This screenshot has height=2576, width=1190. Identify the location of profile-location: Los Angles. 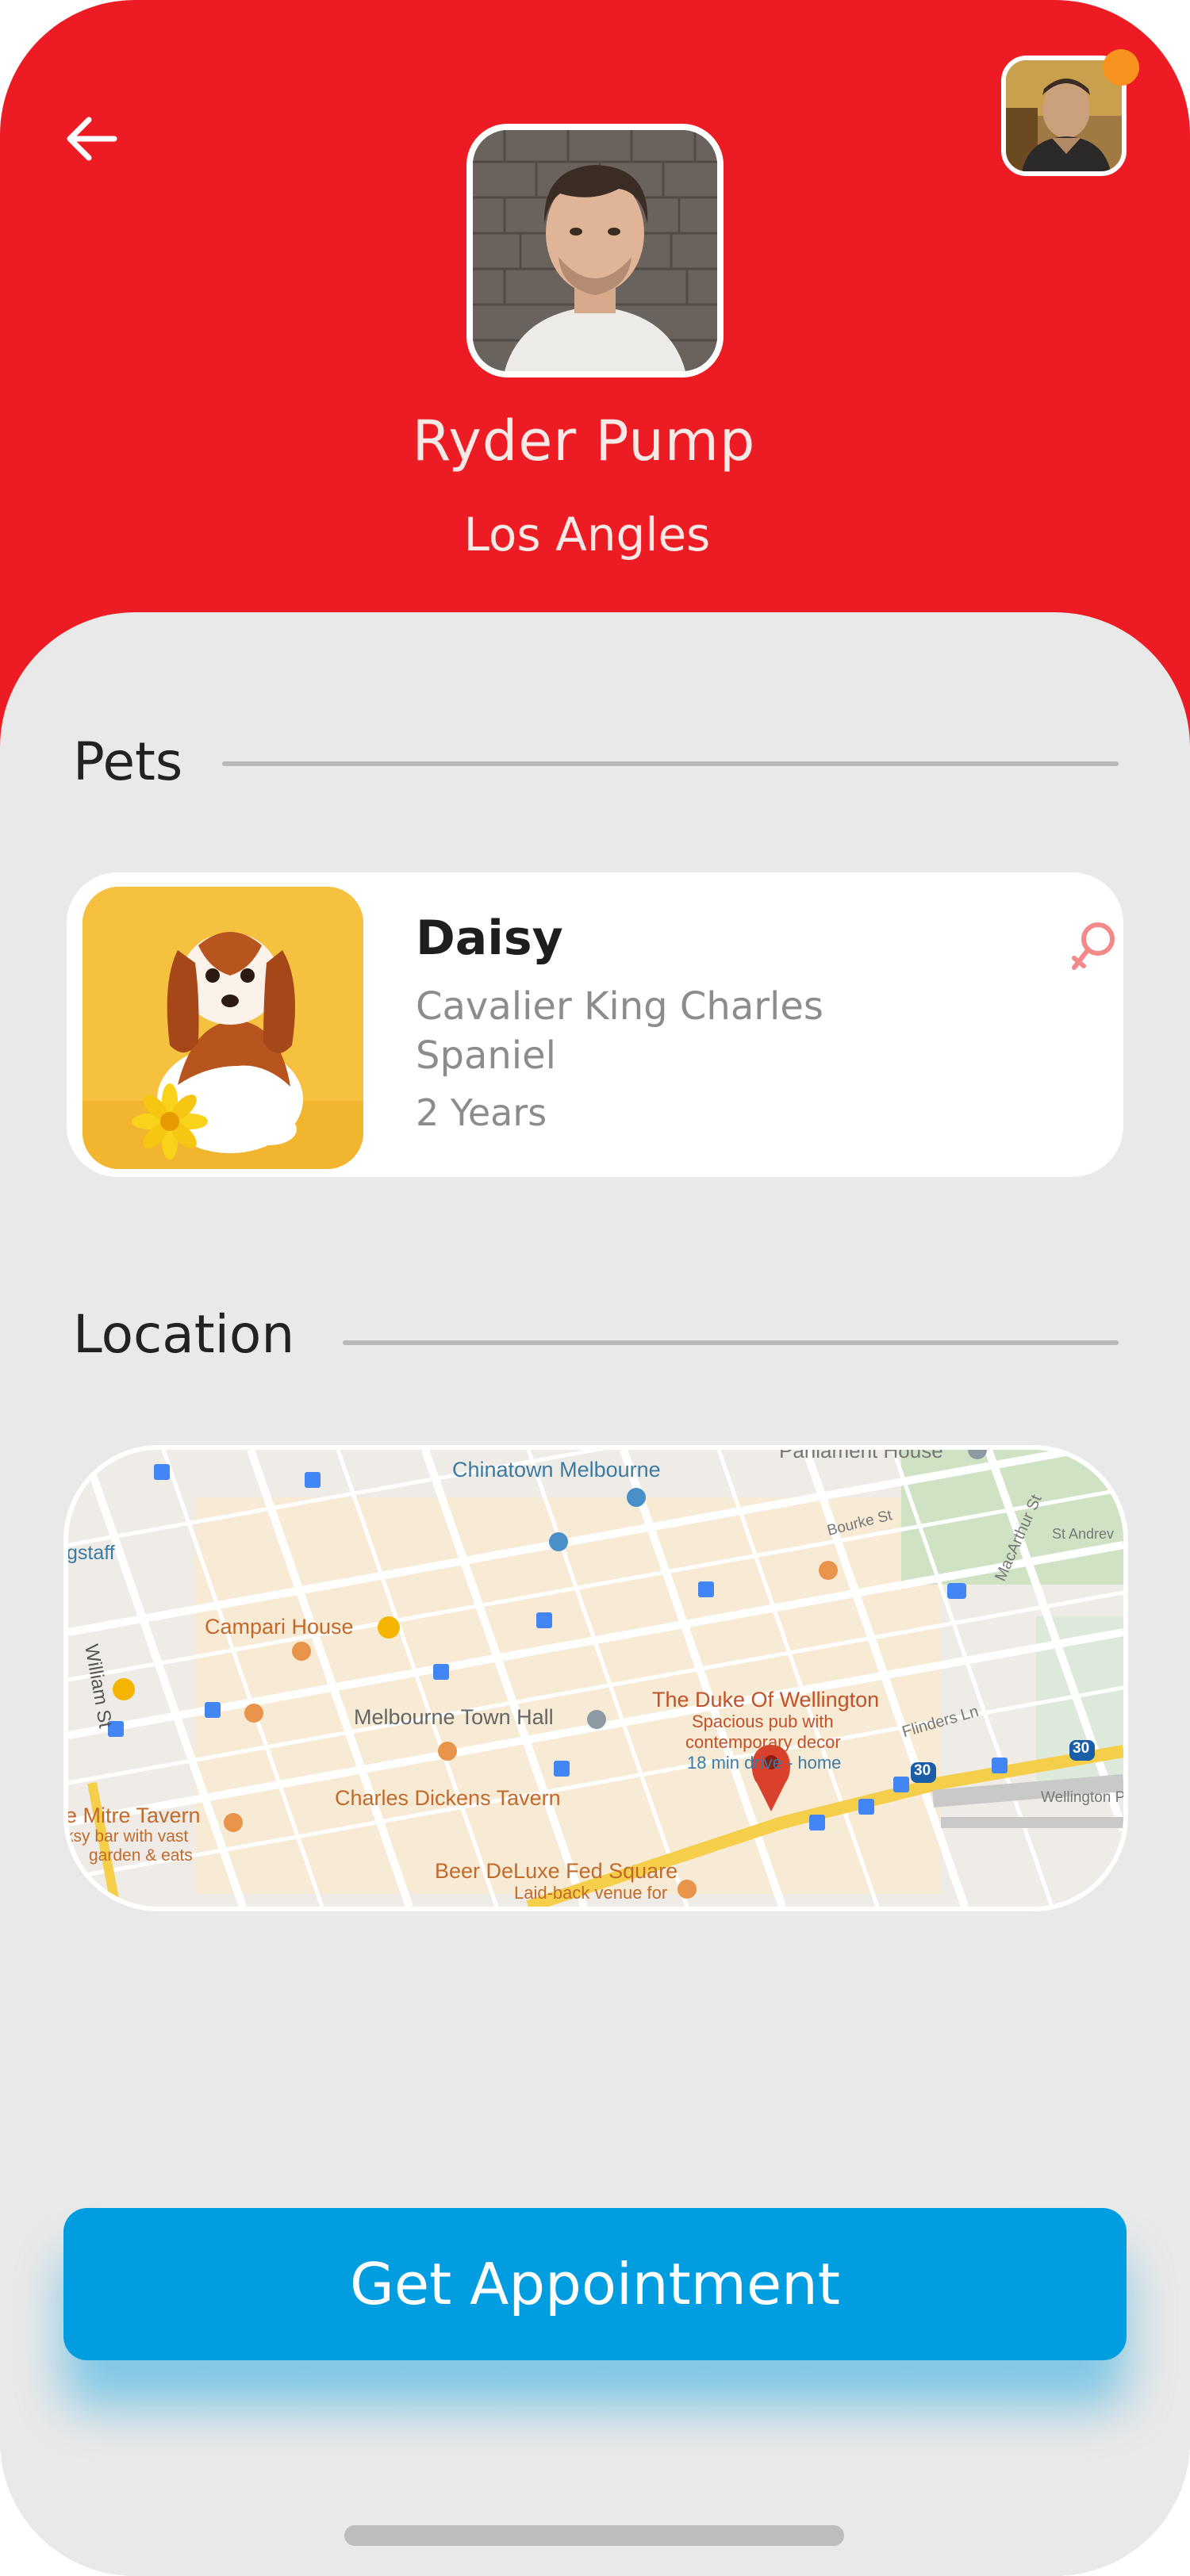
(587, 535).